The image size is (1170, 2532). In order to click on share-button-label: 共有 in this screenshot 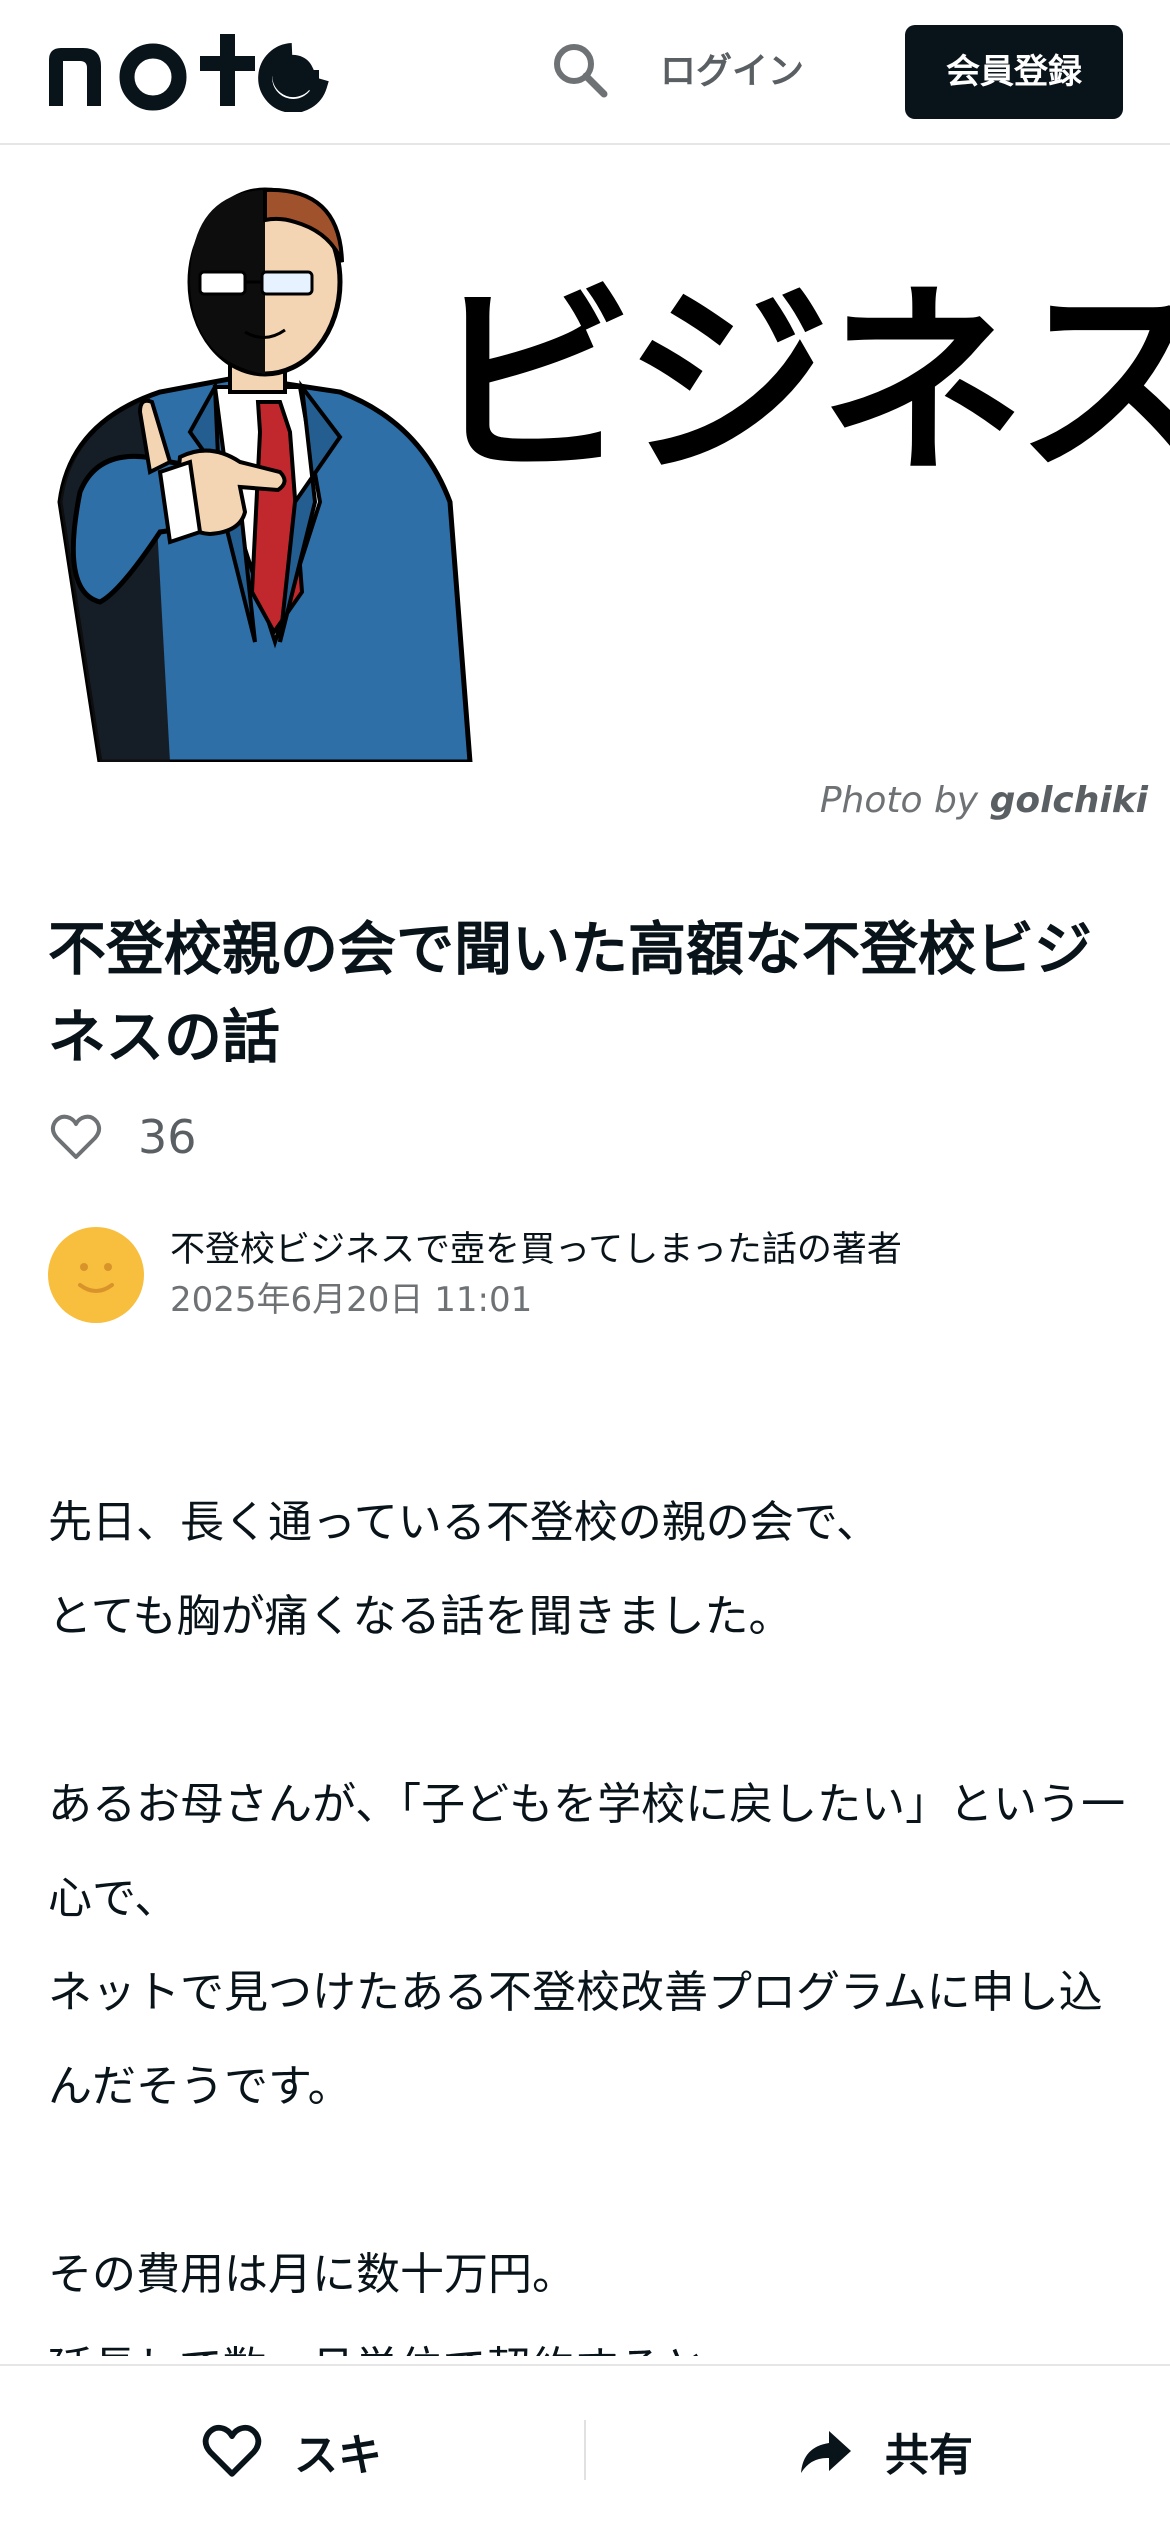, I will do `click(929, 2455)`.